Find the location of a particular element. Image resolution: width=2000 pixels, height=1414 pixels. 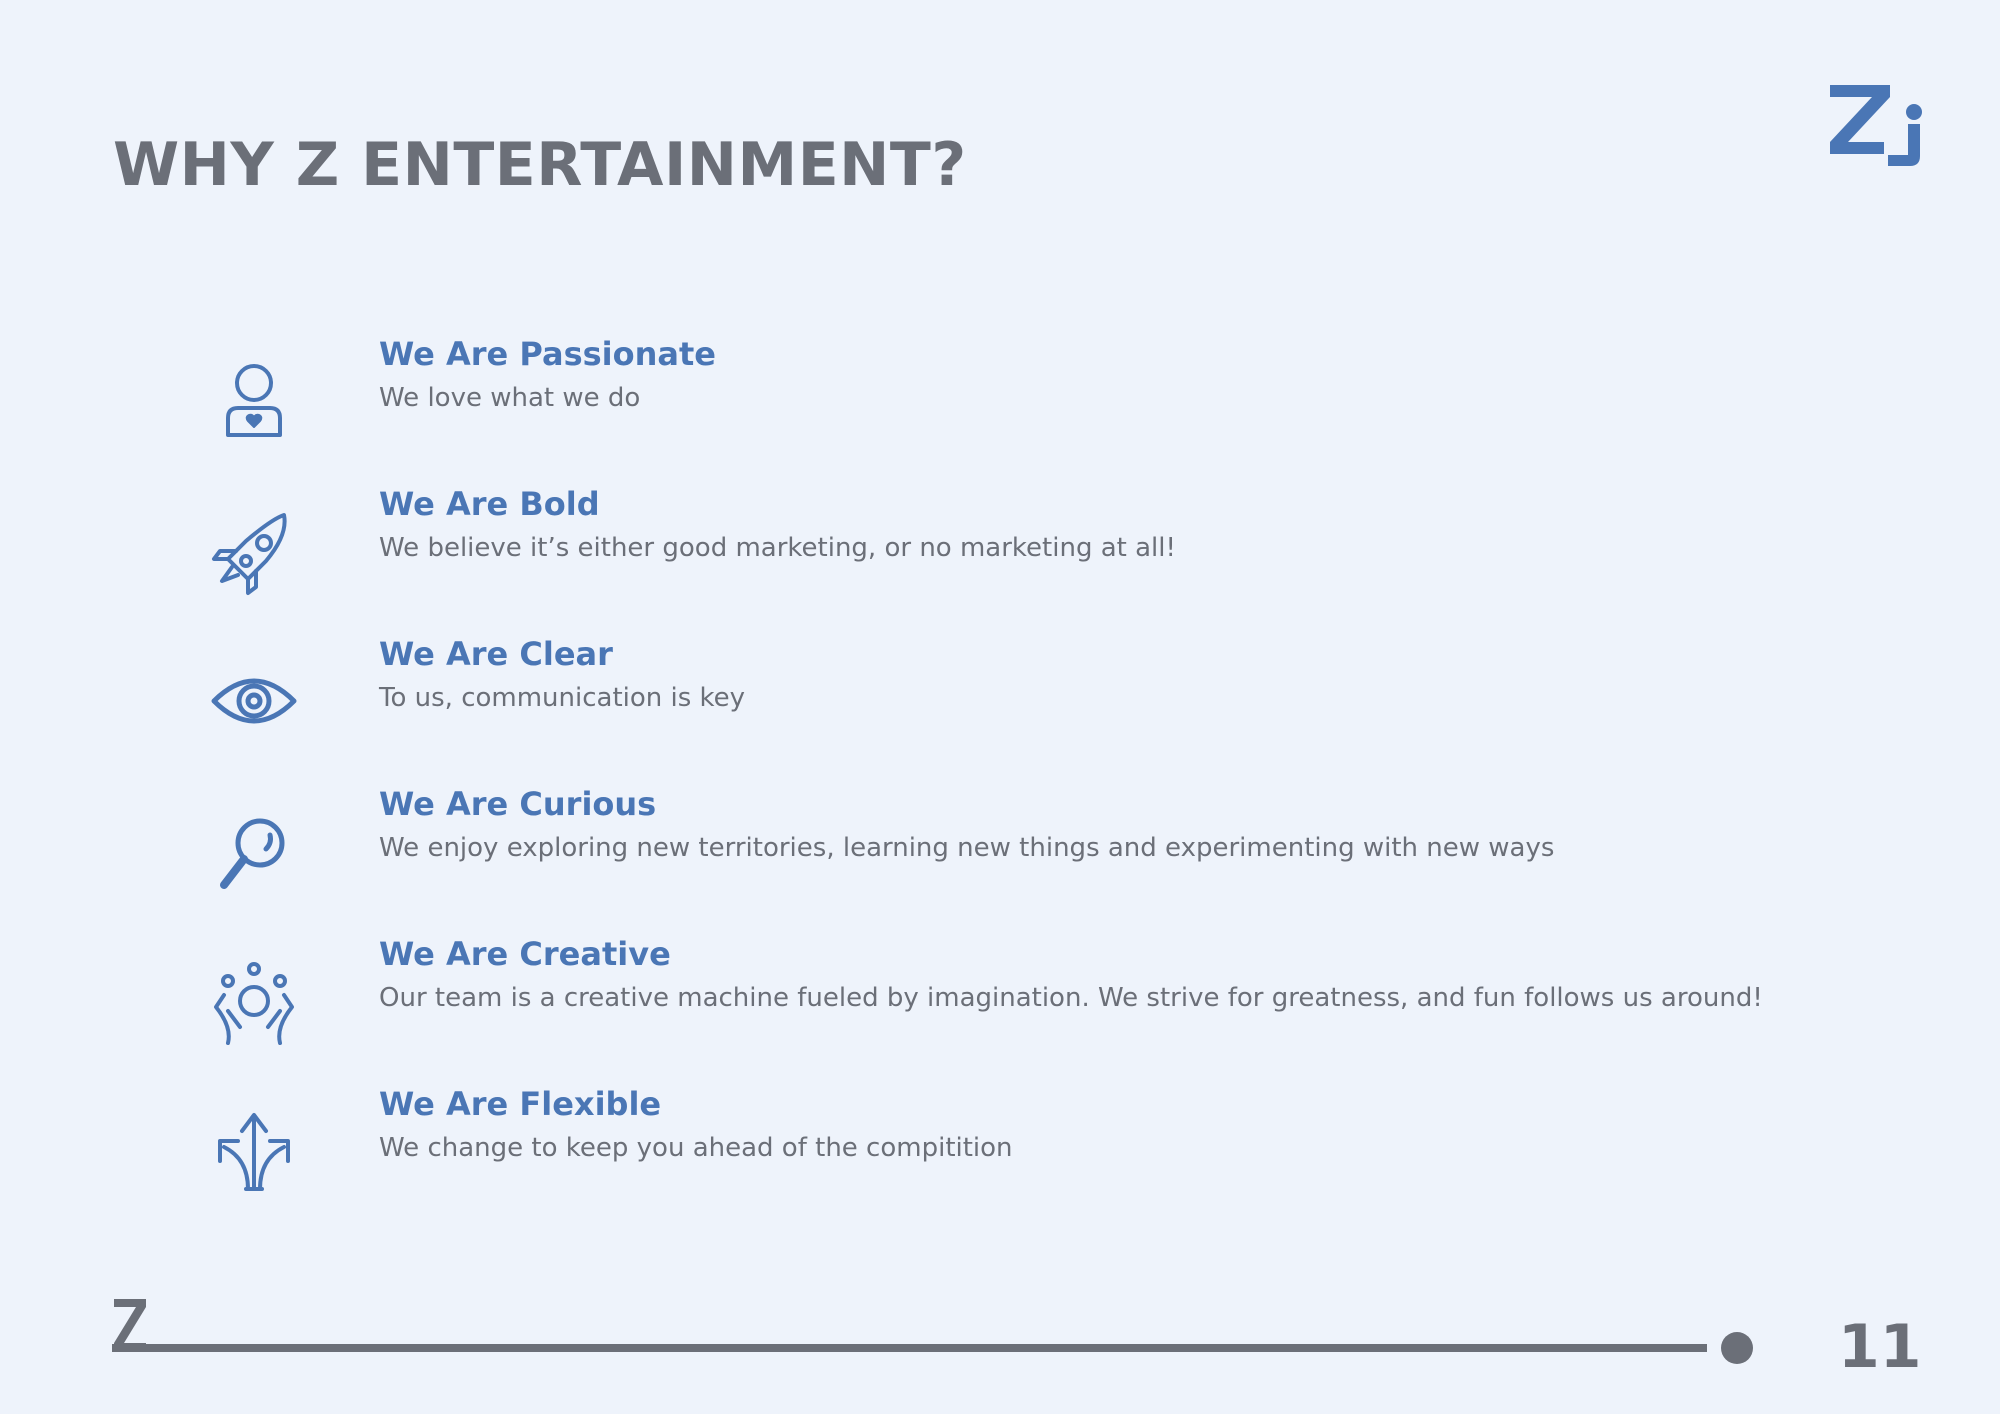

item-title: We Are Flexible is located at coordinates (520, 1104).